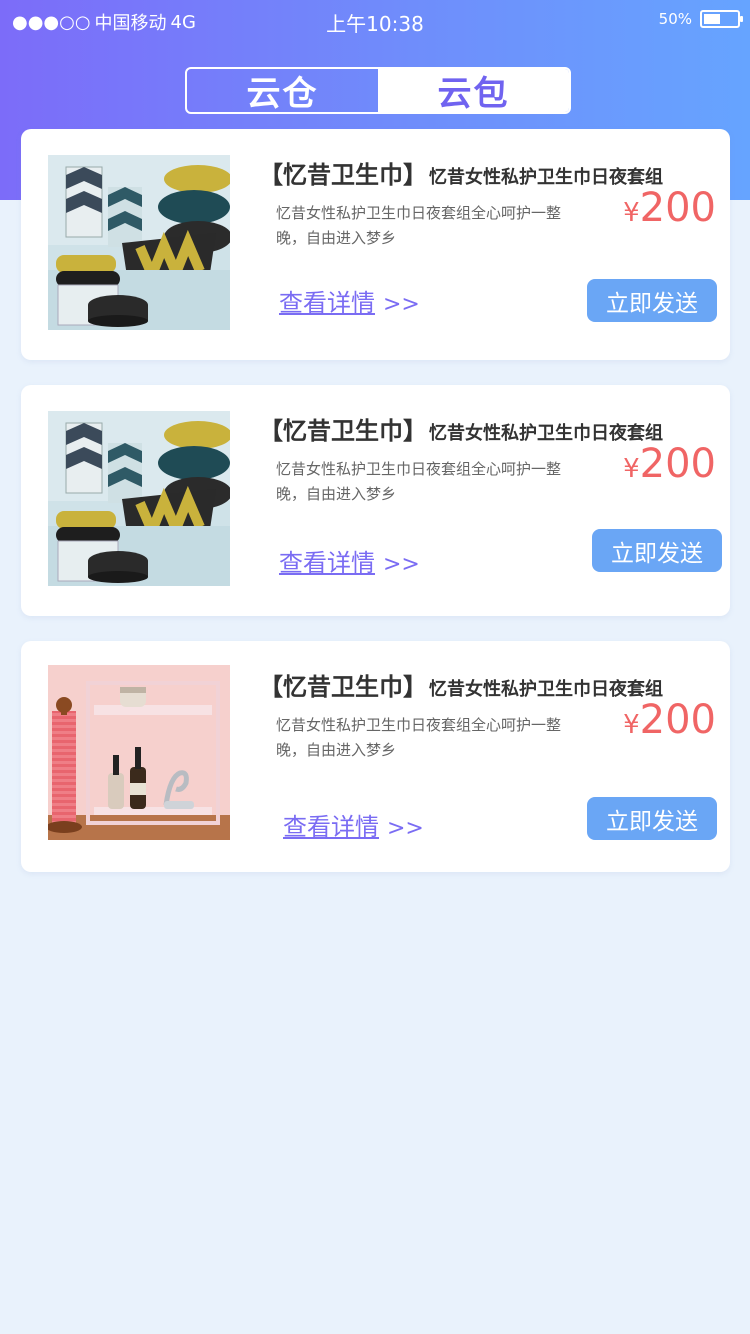  Describe the element at coordinates (375, 24) in the screenshot. I see `status-time: 上午10:38` at that location.